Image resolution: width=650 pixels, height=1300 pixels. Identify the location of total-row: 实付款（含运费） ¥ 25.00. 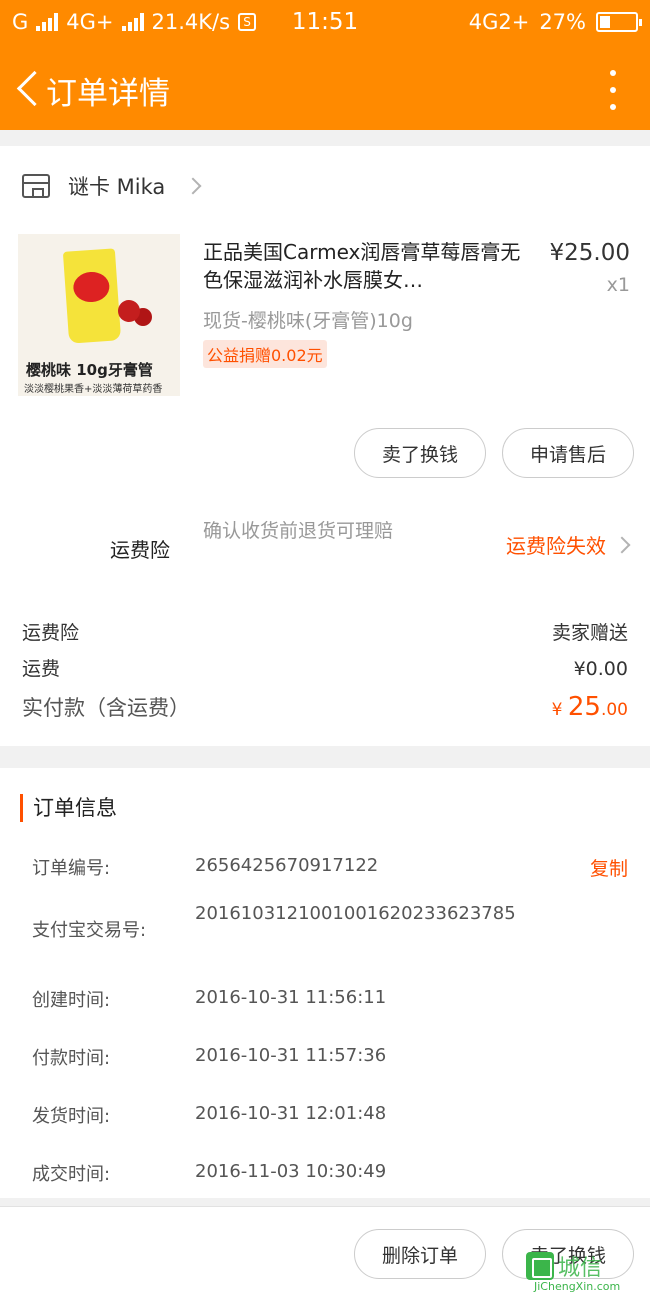
(325, 707).